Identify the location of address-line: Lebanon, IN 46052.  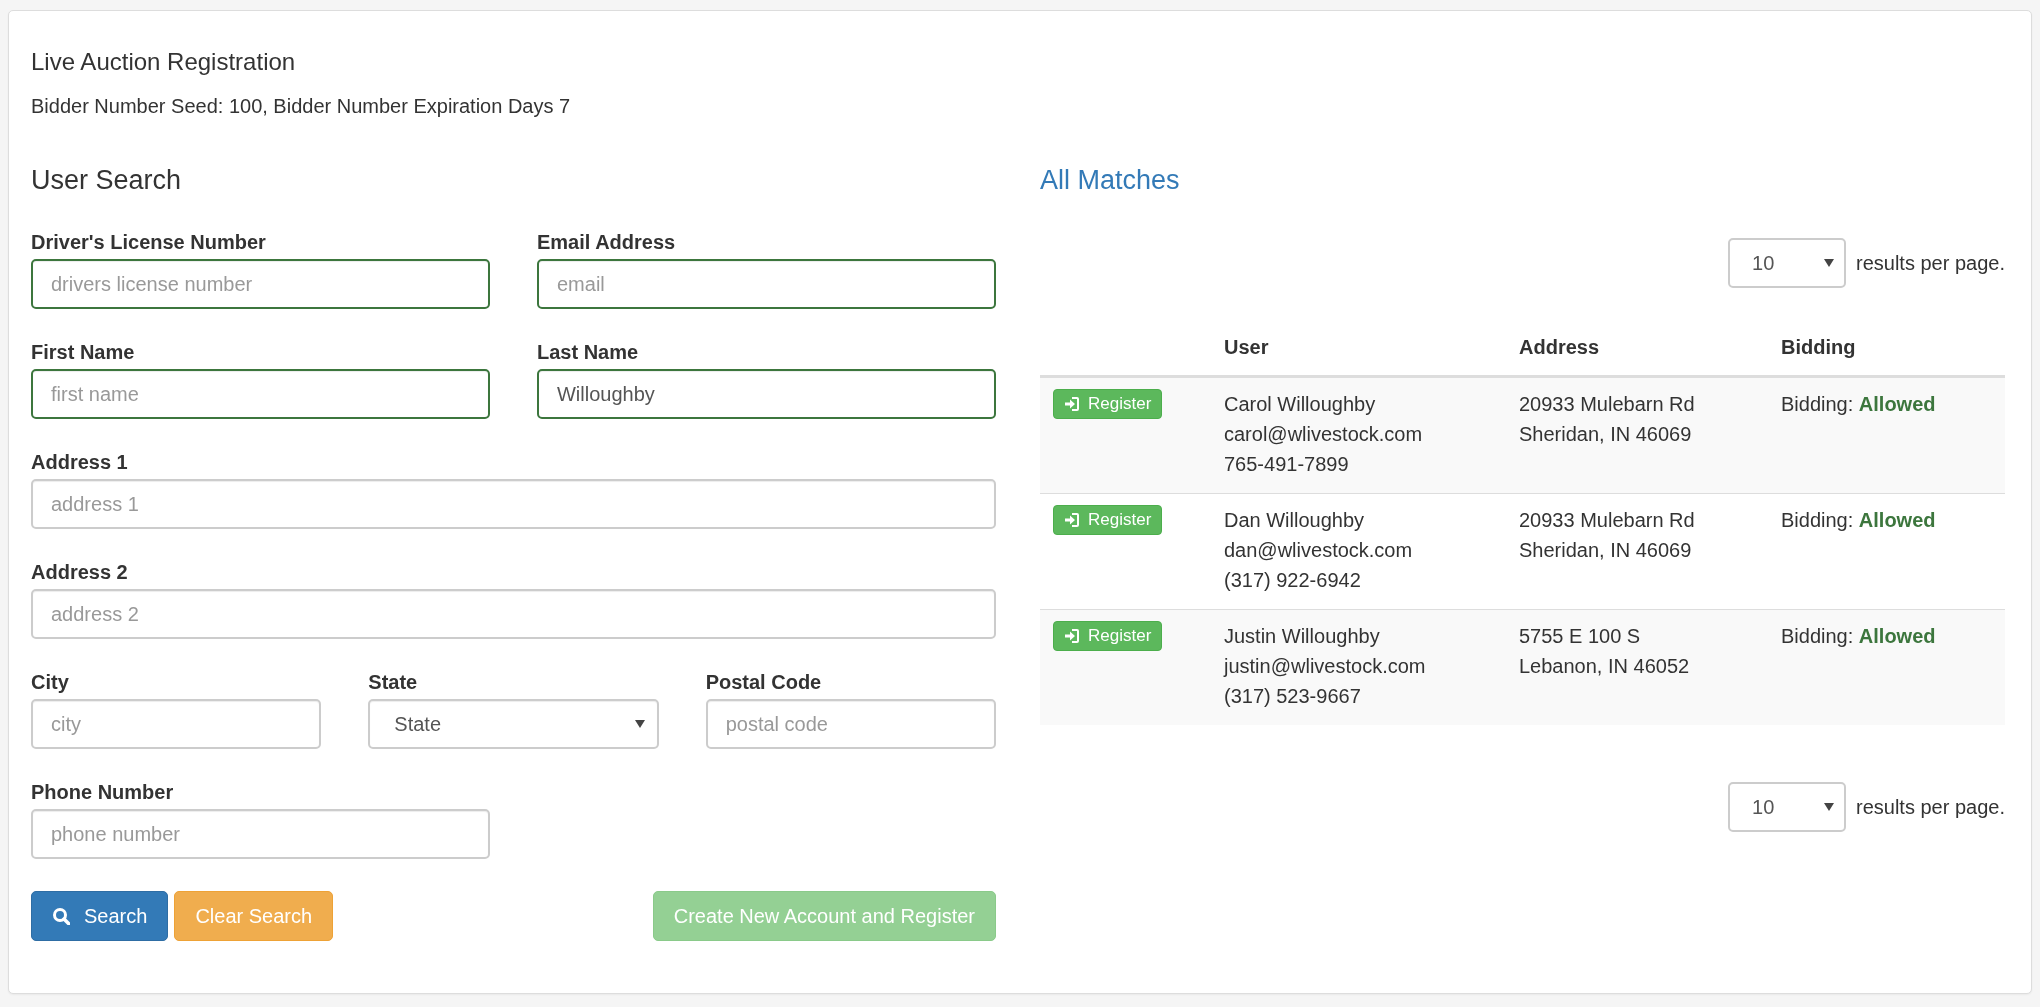
(1605, 666).